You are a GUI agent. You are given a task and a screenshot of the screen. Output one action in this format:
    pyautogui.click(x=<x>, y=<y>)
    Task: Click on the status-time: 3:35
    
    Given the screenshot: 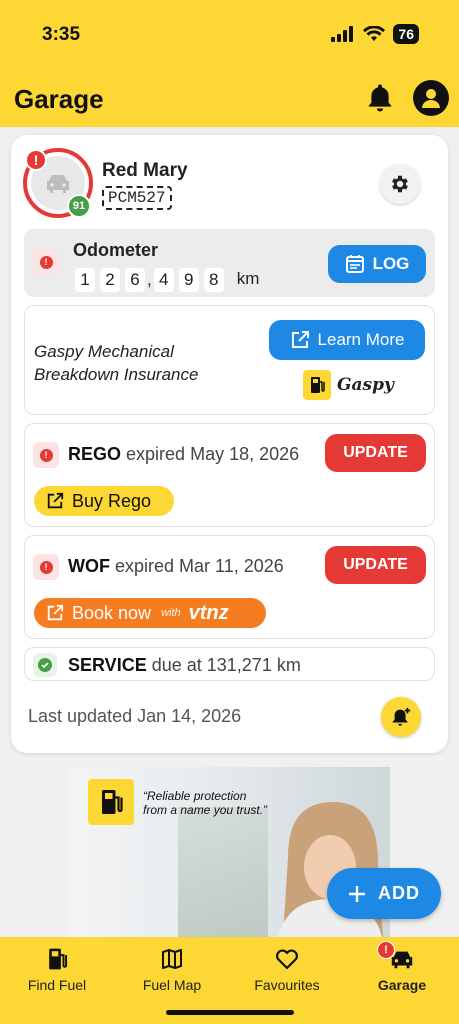 What is the action you would take?
    pyautogui.click(x=61, y=34)
    